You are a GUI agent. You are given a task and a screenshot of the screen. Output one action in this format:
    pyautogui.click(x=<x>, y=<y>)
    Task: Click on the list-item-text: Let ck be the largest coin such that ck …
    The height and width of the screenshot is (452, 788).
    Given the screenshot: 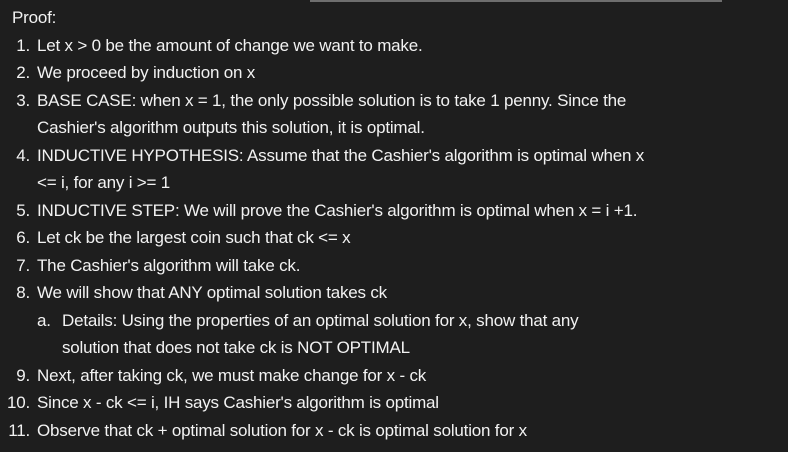 What is the action you would take?
    pyautogui.click(x=194, y=237)
    